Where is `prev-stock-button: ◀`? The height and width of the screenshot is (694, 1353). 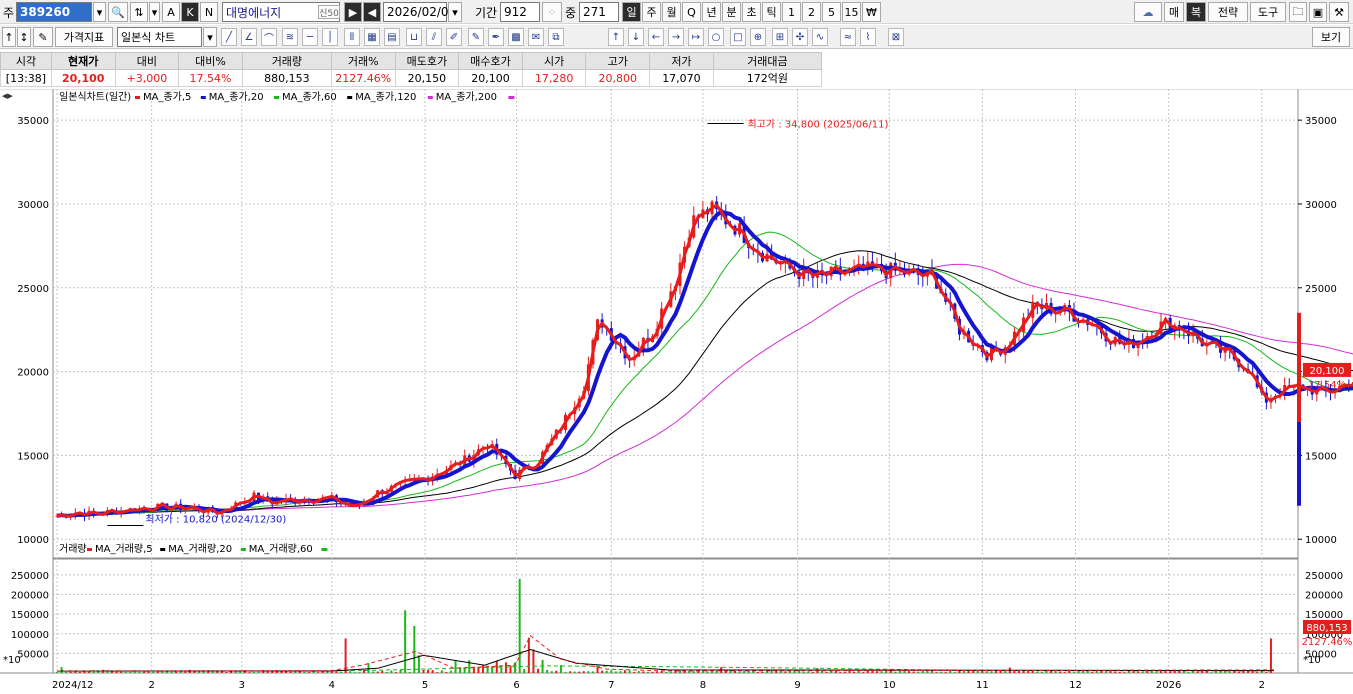 prev-stock-button: ◀ is located at coordinates (372, 12).